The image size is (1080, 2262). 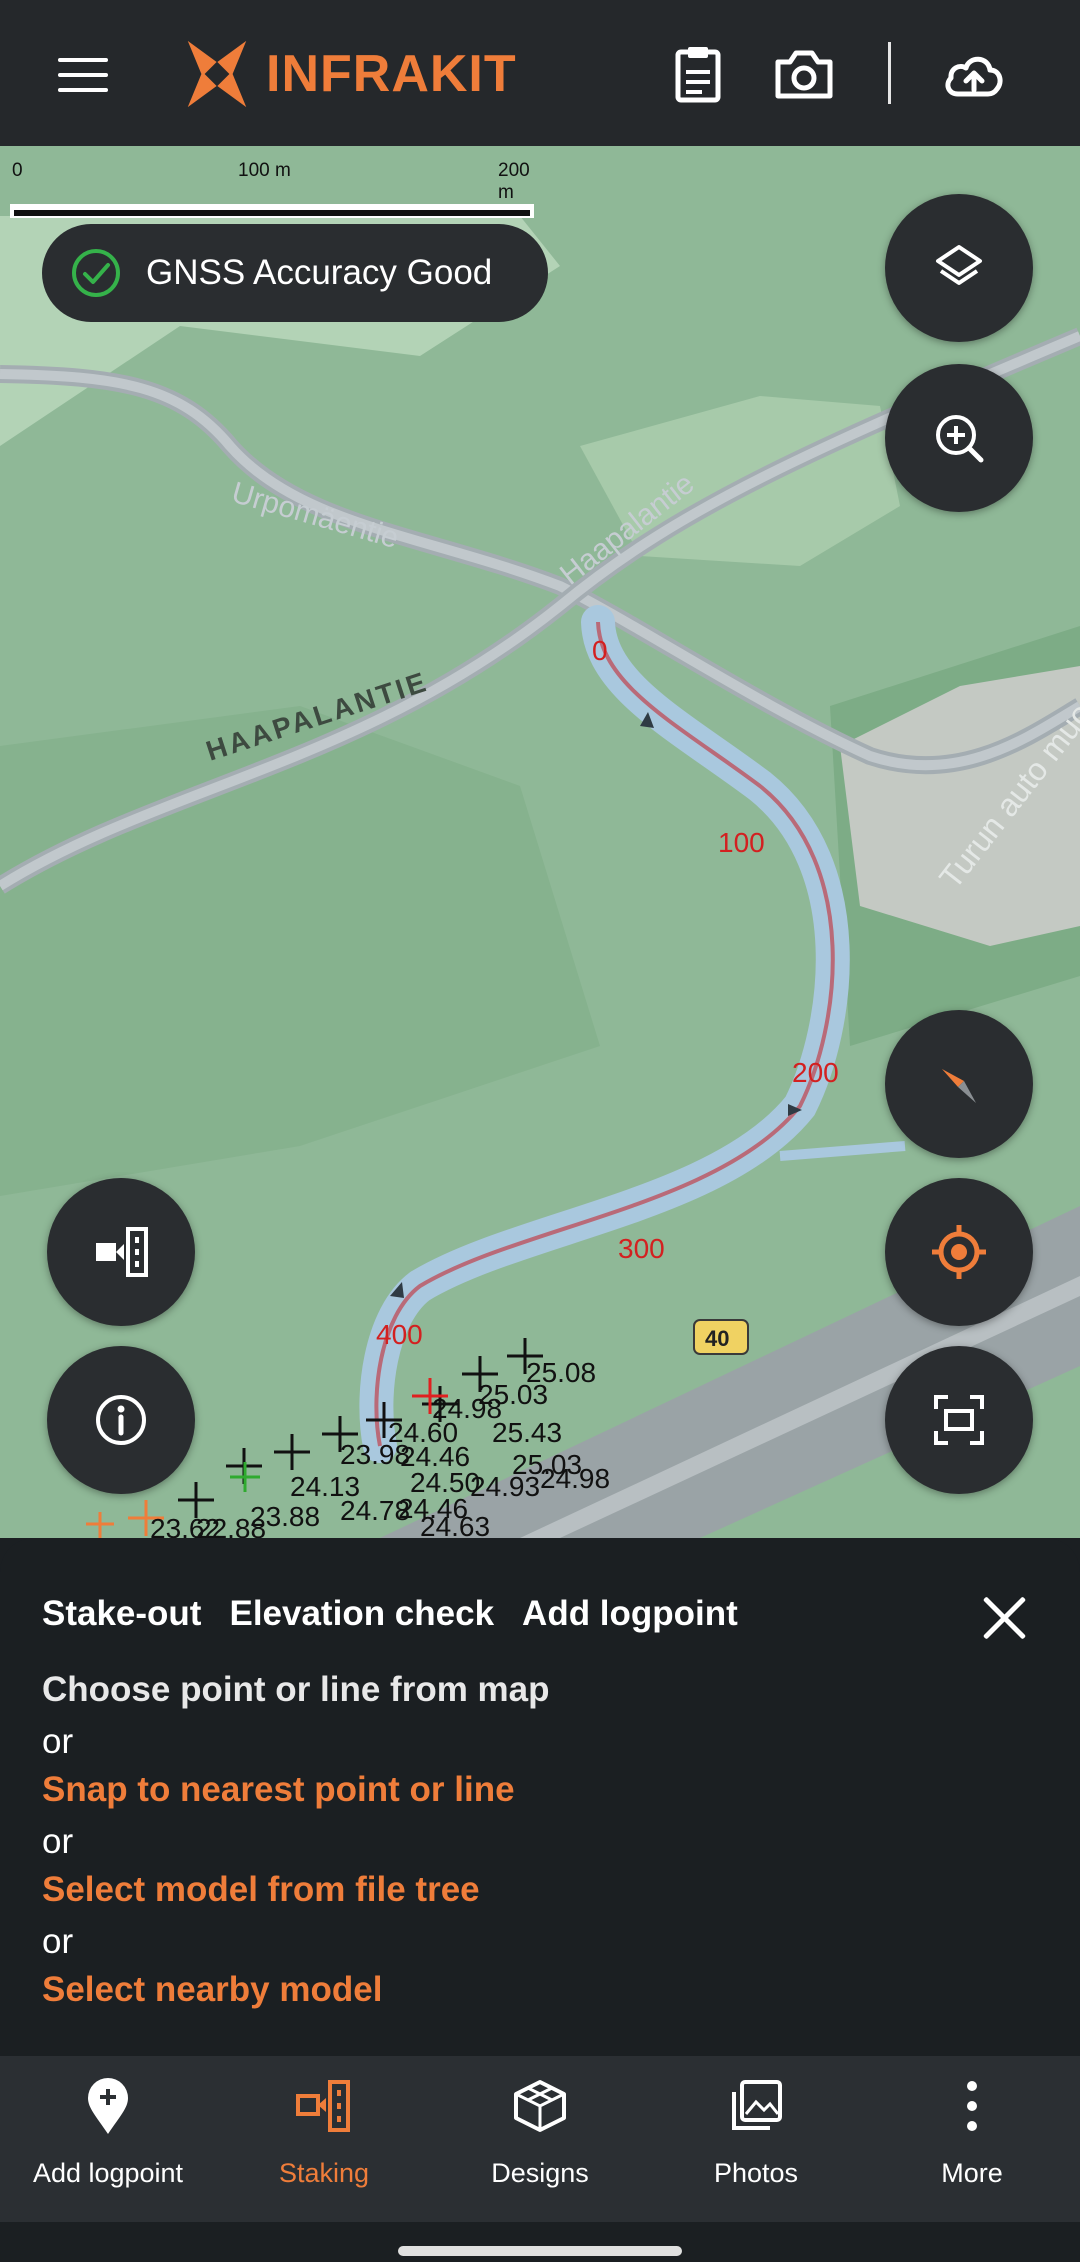 What do you see at coordinates (108, 2146) in the screenshot?
I see `nav-item-add-logpoint: Add logpoint` at bounding box center [108, 2146].